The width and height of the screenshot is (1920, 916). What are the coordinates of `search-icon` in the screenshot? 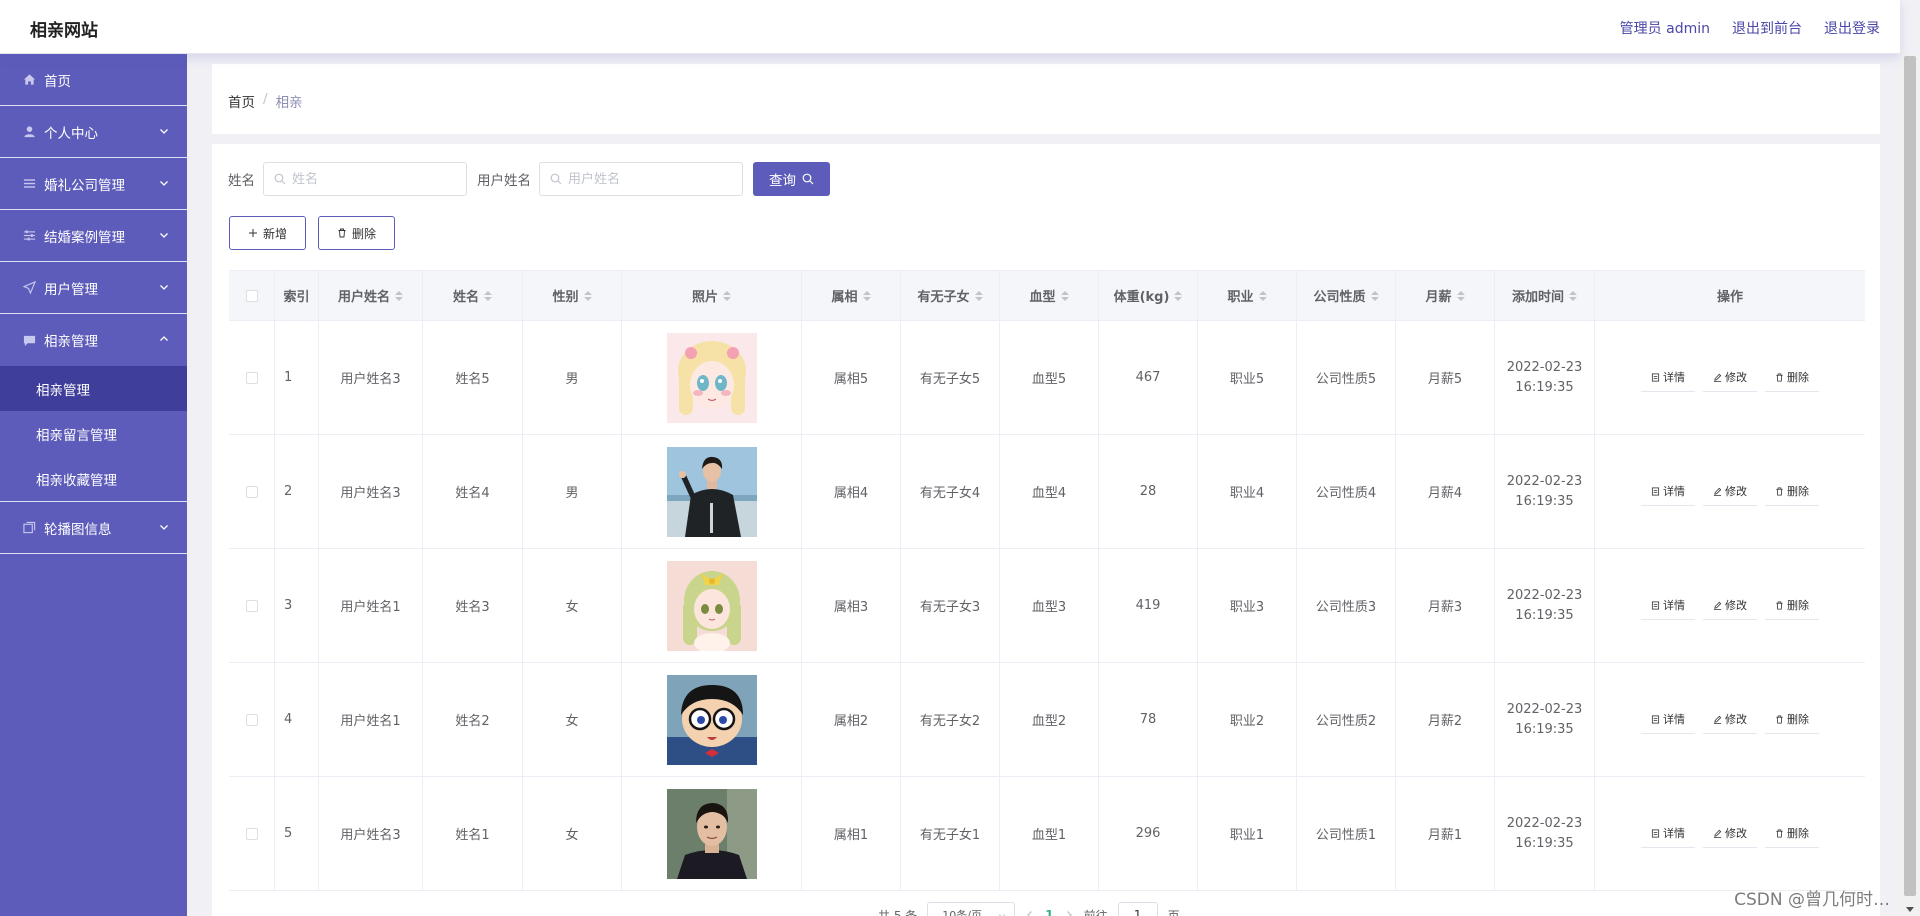 It's located at (808, 179).